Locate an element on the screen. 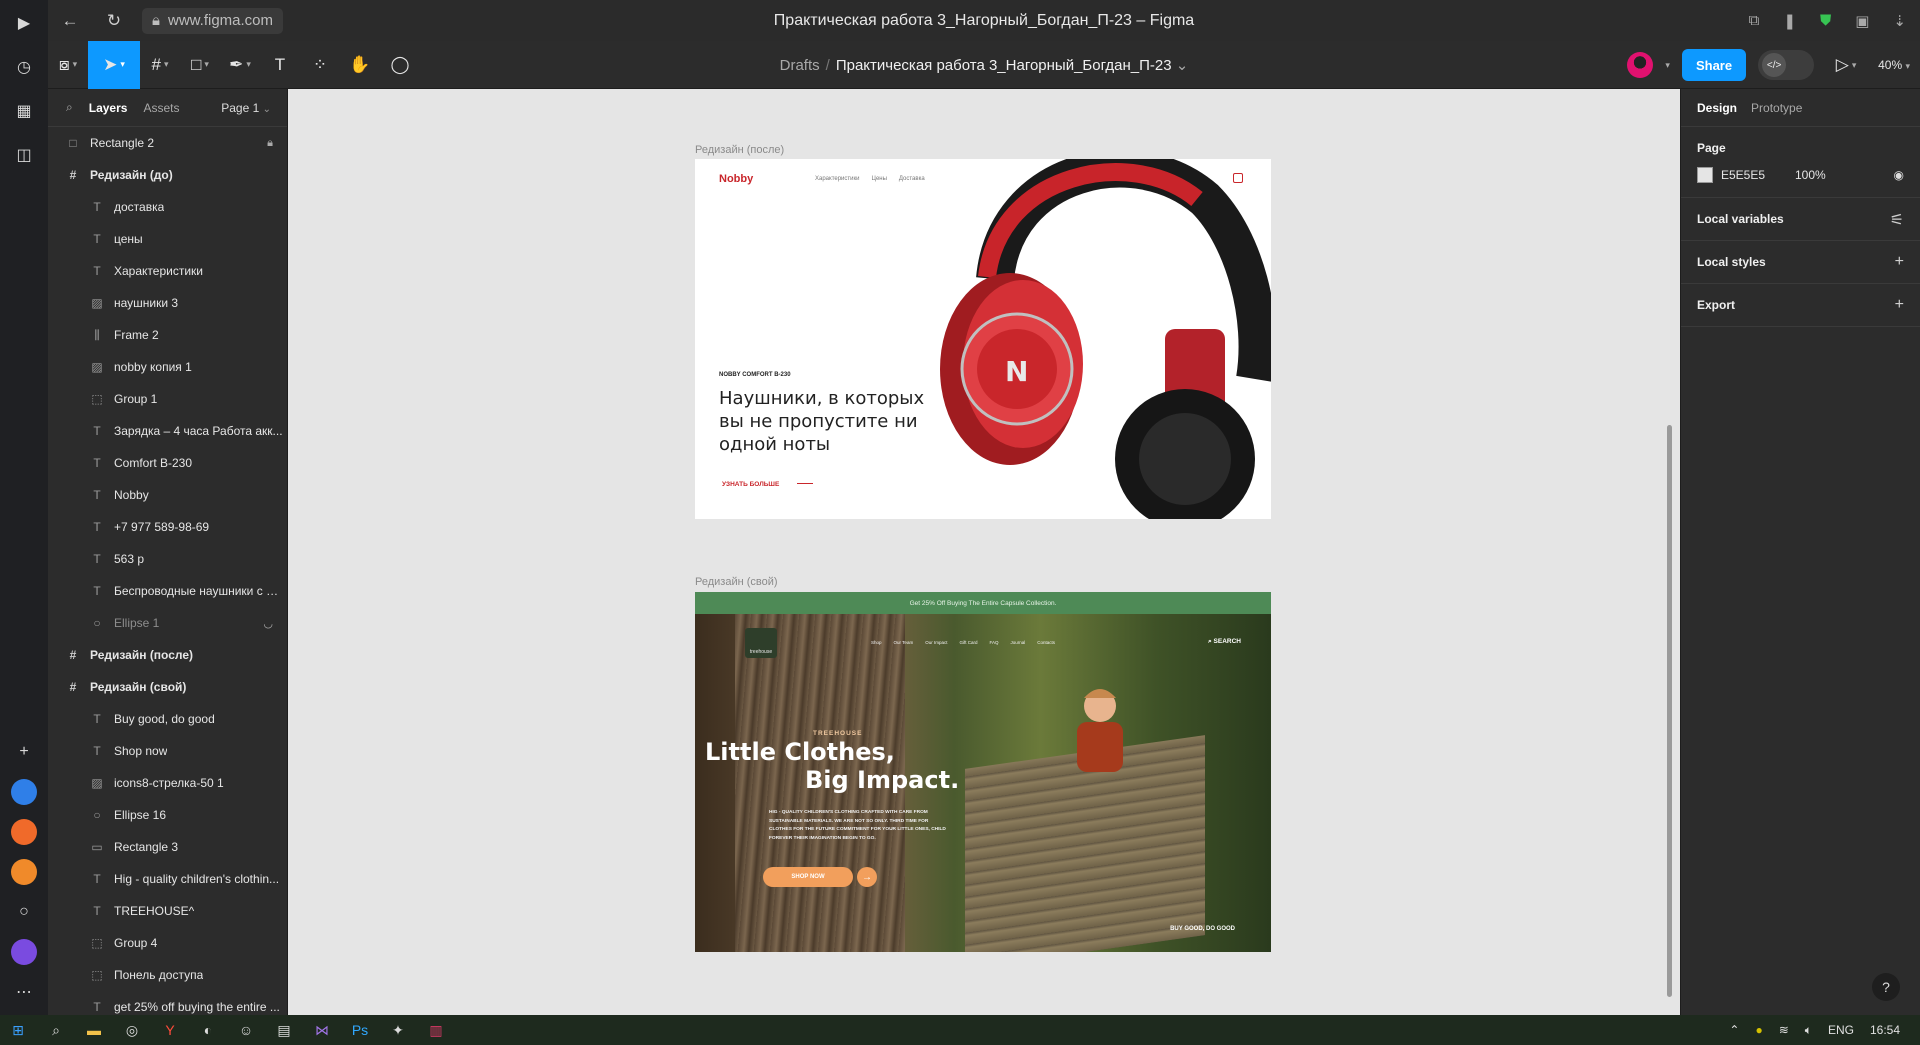  video-icon: ▶ is located at coordinates (24, 23).